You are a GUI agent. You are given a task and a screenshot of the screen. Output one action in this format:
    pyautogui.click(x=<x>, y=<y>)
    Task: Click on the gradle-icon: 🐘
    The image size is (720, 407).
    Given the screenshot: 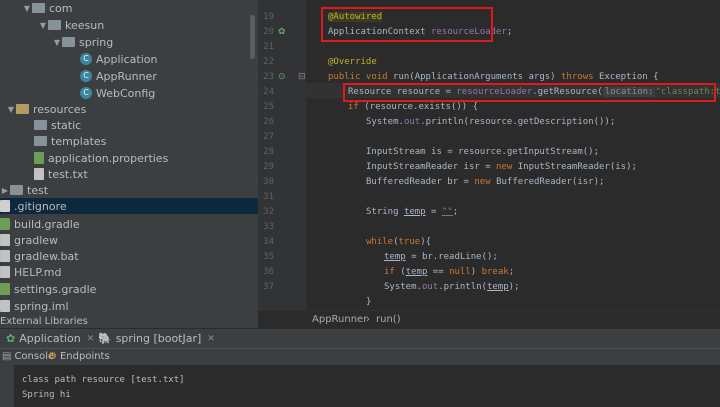 What is the action you would take?
    pyautogui.click(x=105, y=338)
    